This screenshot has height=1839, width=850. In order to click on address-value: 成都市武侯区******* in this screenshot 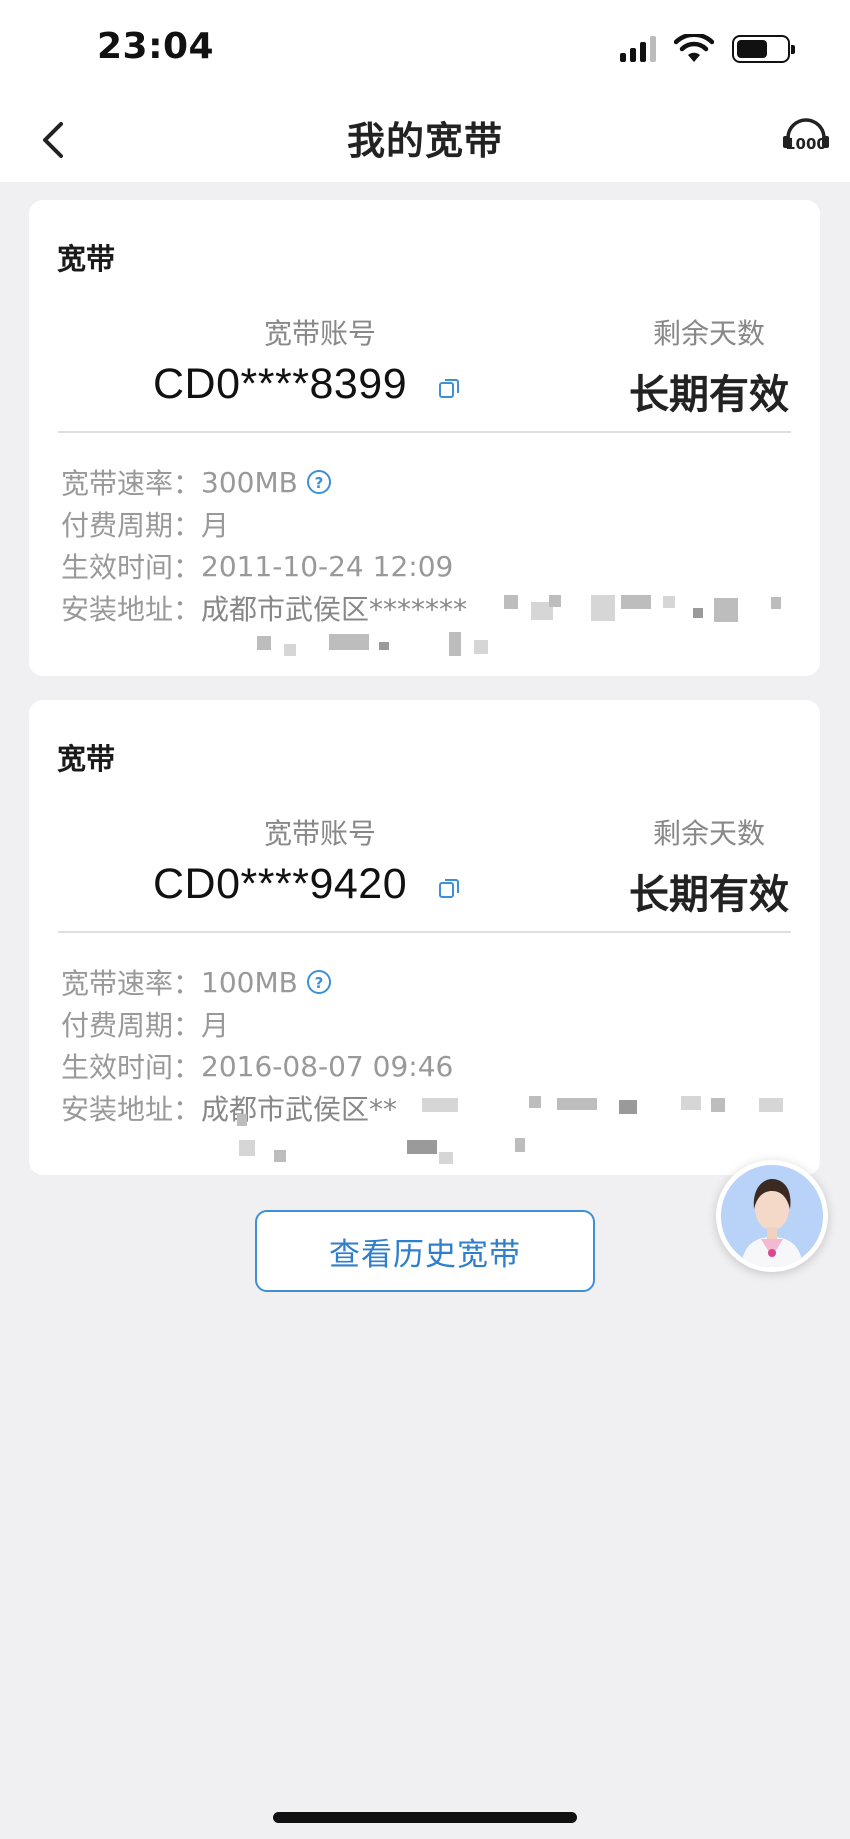, I will do `click(334, 609)`.